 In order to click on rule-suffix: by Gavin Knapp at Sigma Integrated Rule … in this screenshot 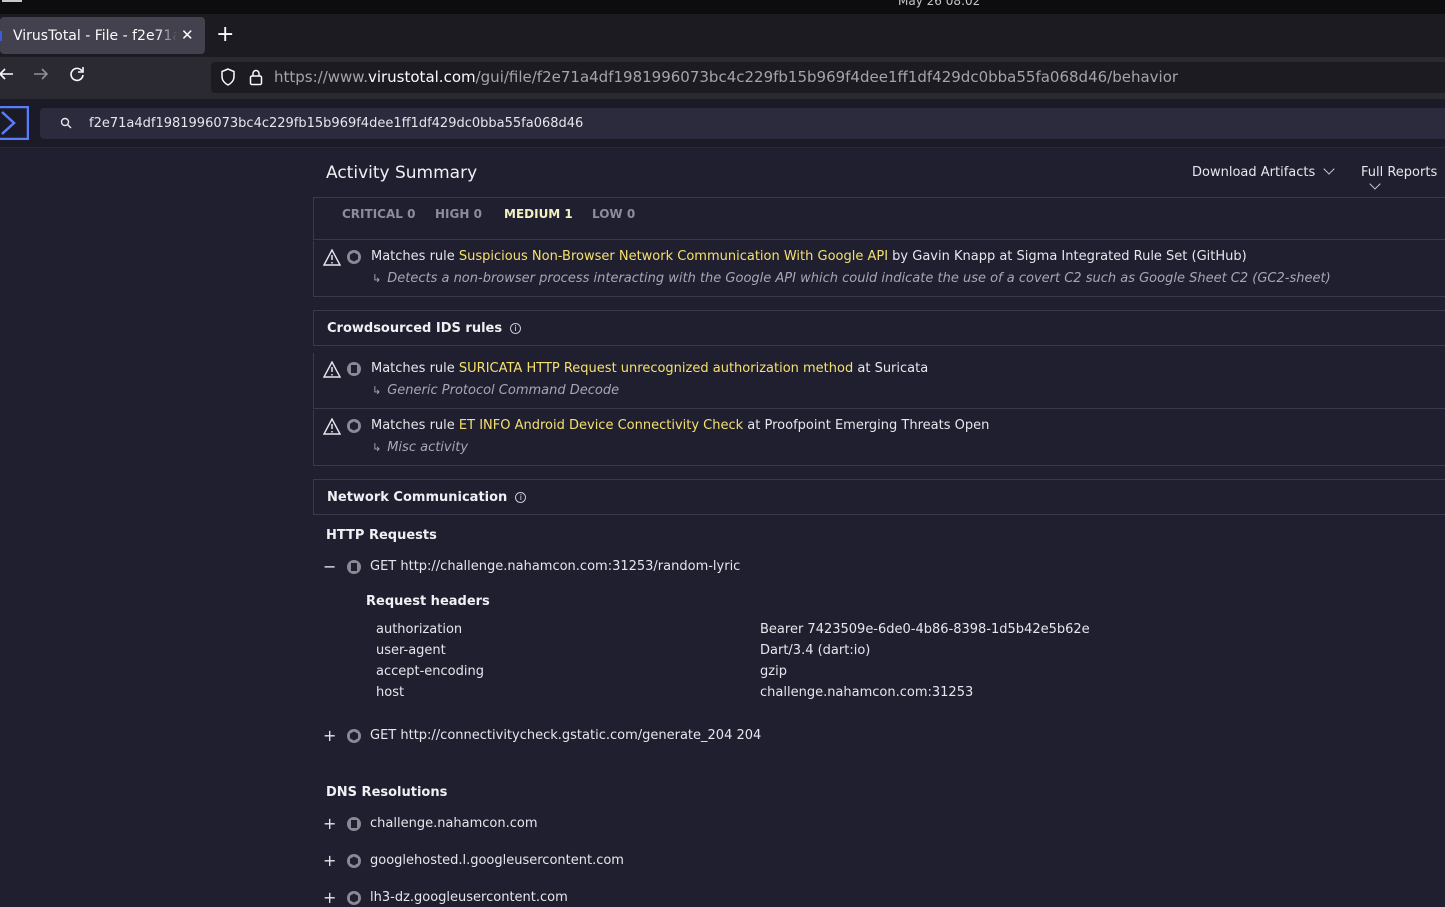, I will do `click(1067, 256)`.